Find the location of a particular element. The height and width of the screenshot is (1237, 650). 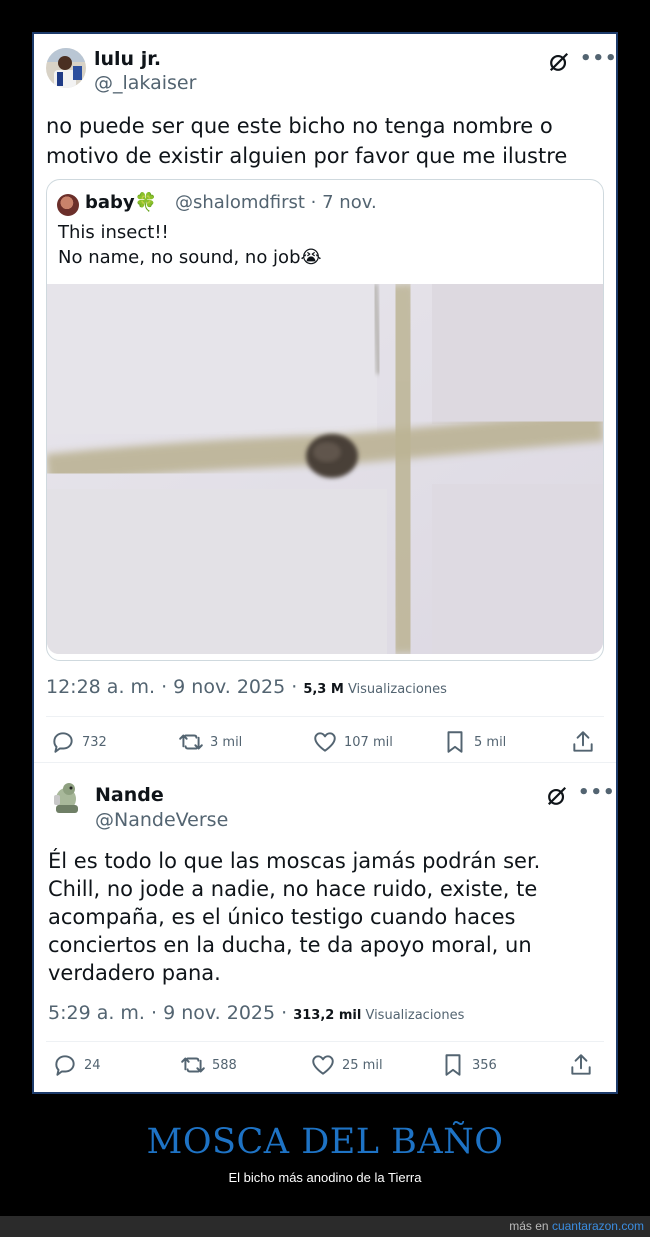

reply-count: 24 is located at coordinates (92, 1065).